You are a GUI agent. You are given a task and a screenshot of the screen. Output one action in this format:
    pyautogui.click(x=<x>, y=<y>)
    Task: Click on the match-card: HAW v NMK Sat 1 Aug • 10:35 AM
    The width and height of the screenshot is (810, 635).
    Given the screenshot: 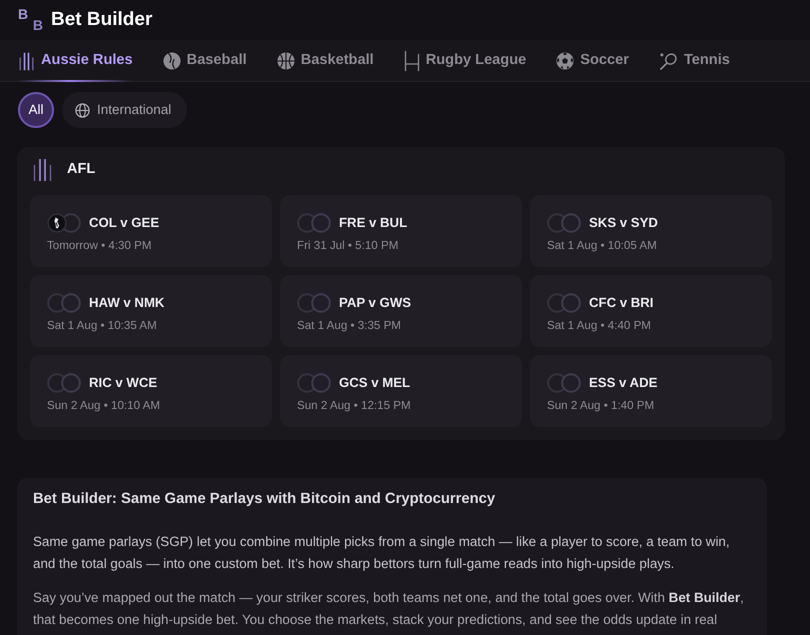 What is the action you would take?
    pyautogui.click(x=151, y=311)
    